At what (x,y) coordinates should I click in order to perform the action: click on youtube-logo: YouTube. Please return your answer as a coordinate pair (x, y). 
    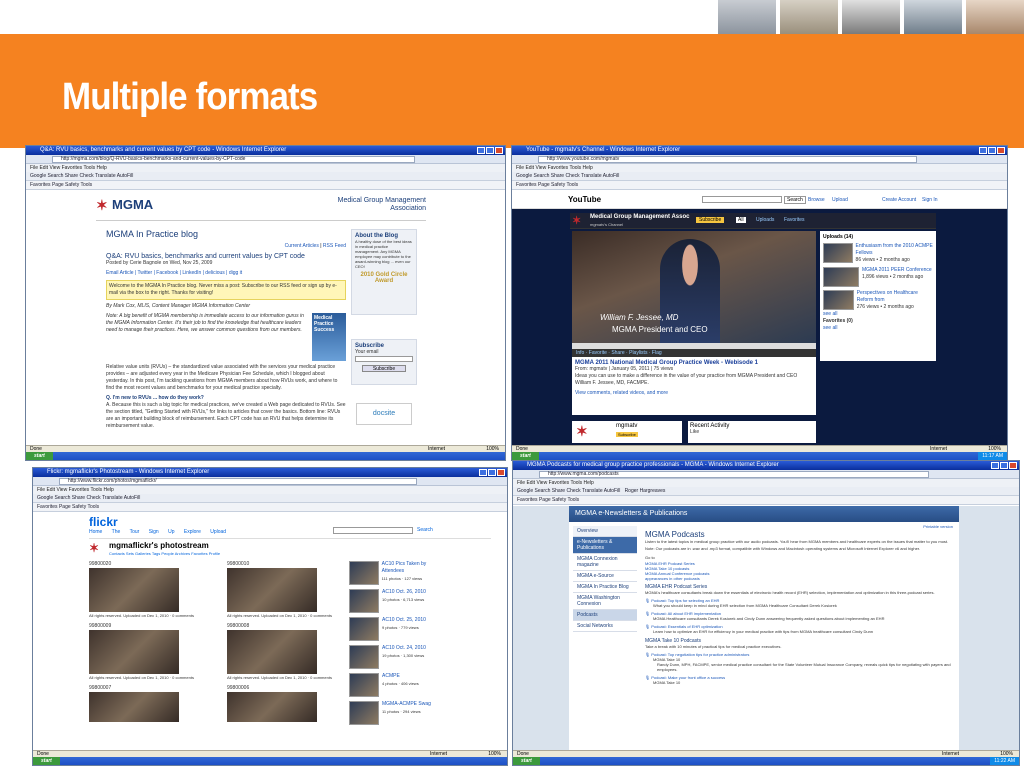
    Looking at the image, I should click on (584, 199).